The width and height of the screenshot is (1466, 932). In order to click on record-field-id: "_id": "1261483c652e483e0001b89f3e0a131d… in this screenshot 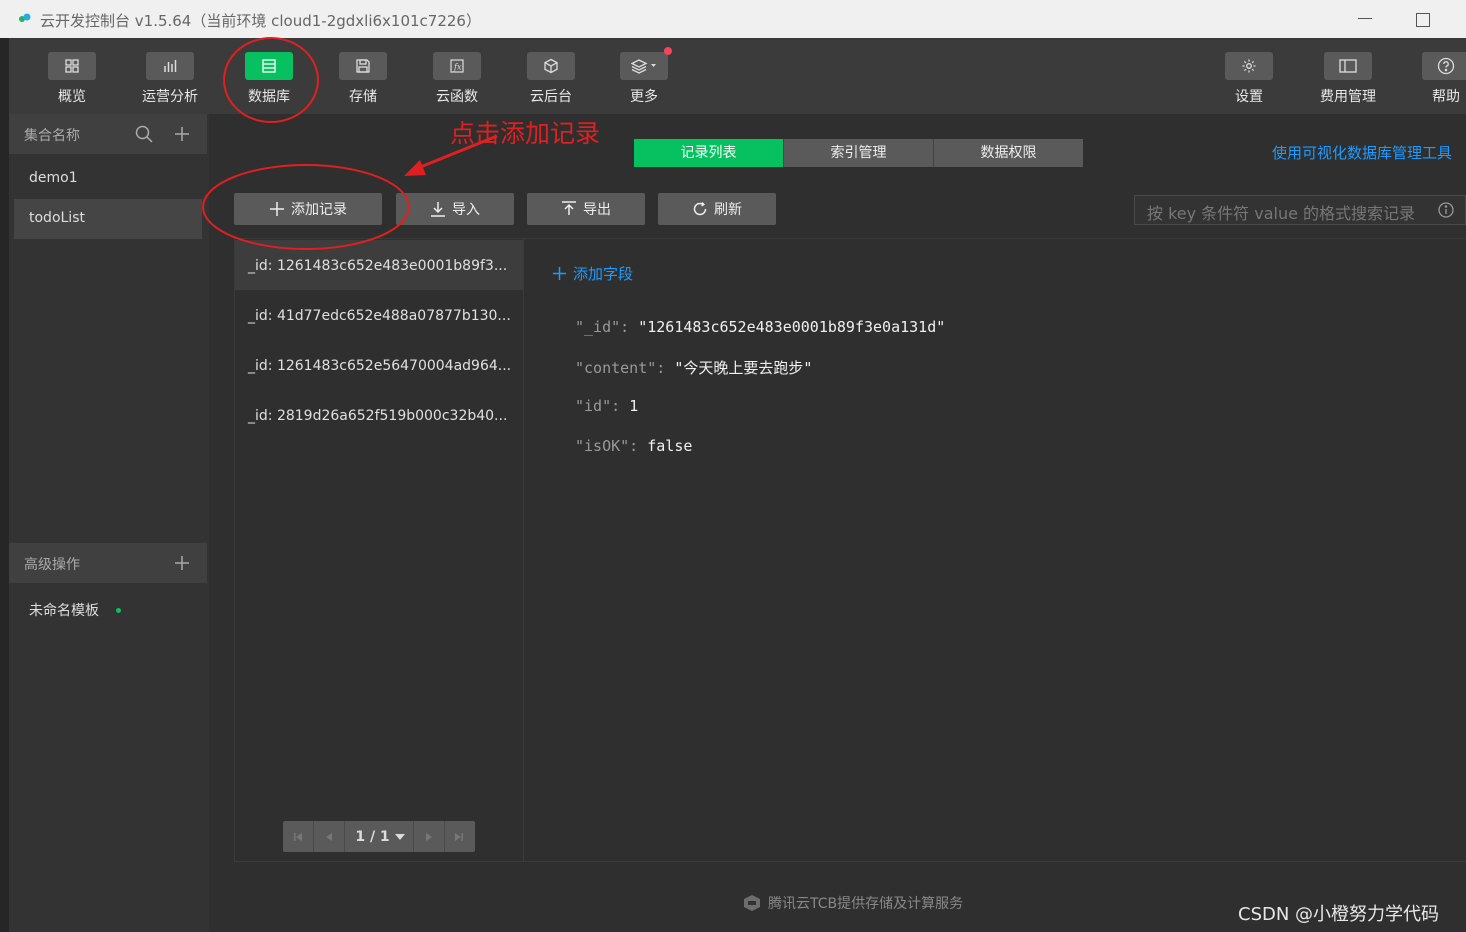, I will do `click(760, 327)`.